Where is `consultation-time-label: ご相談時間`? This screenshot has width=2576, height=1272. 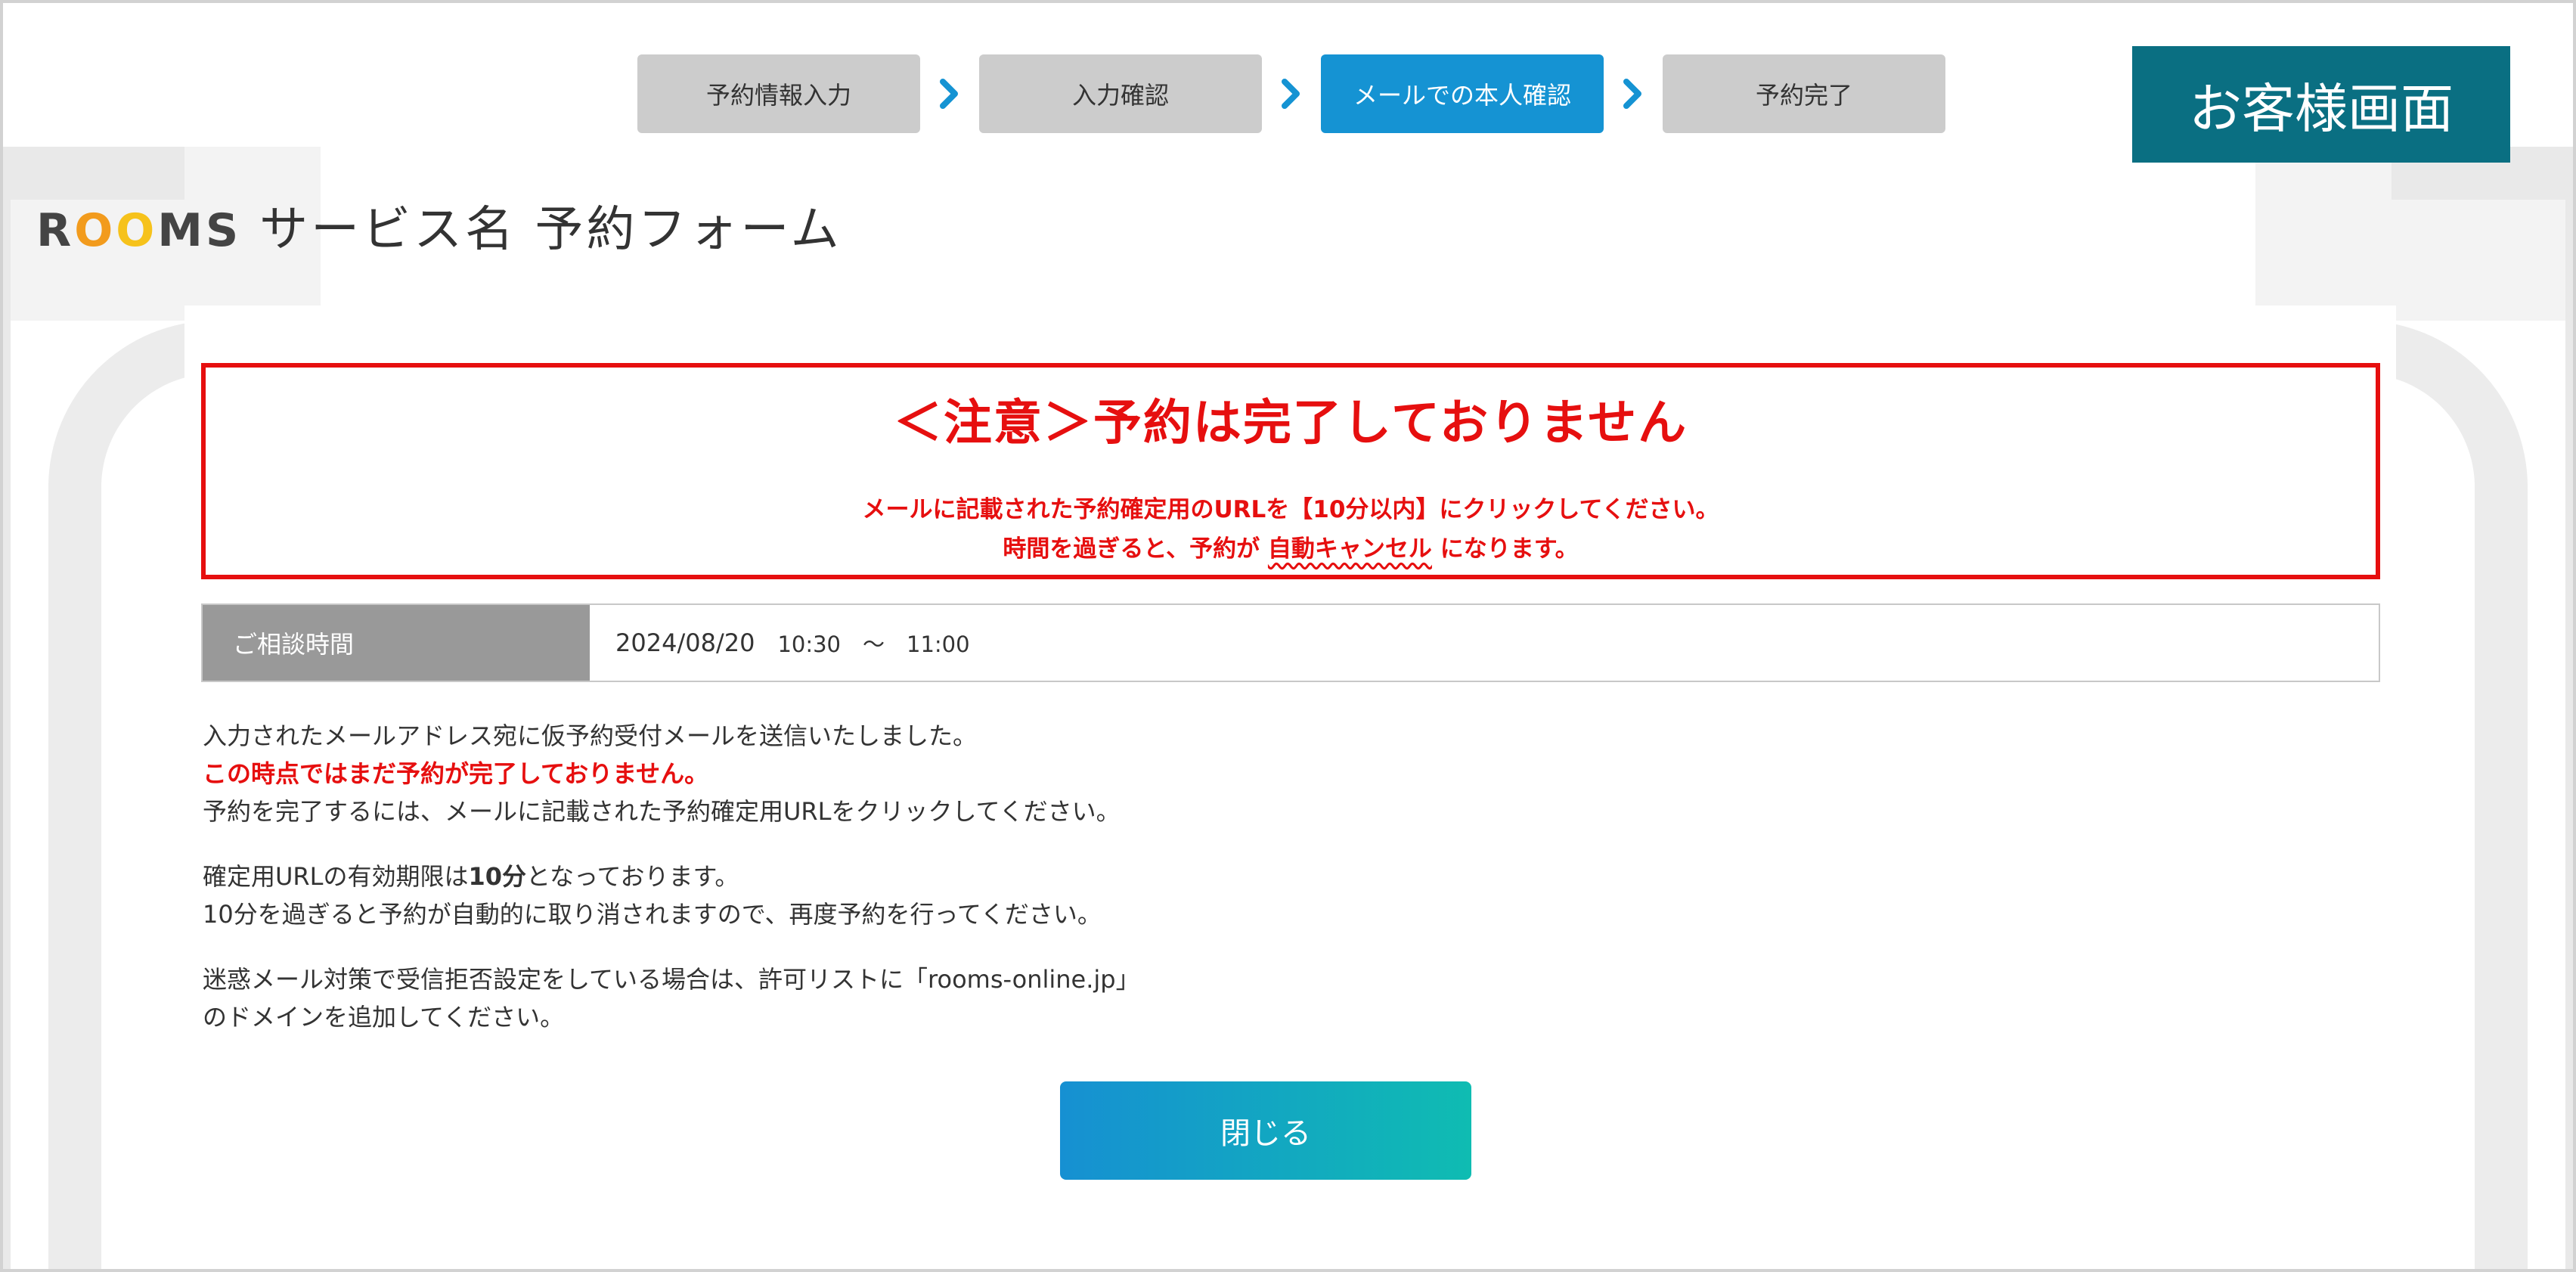
consultation-time-label: ご相談時間 is located at coordinates (396, 643).